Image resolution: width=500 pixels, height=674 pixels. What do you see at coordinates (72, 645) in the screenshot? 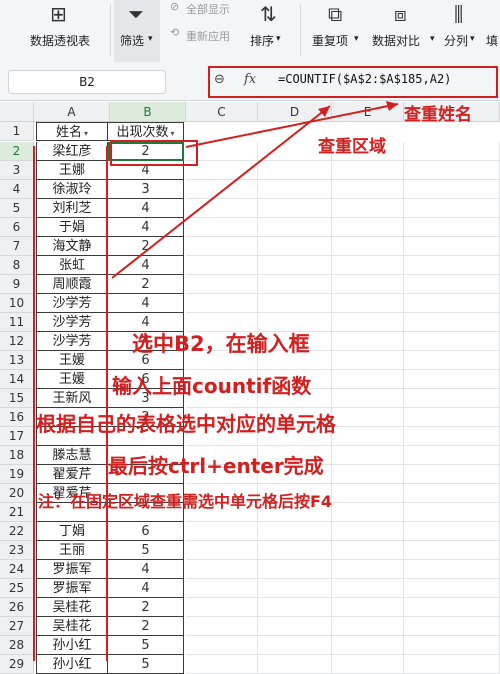
I see `name-cell: 孙小红` at bounding box center [72, 645].